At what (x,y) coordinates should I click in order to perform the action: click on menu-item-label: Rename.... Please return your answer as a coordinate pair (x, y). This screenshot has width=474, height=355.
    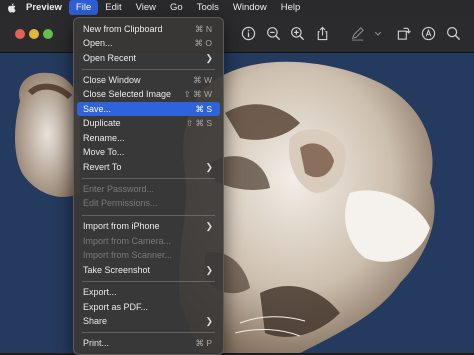
    Looking at the image, I should click on (104, 138).